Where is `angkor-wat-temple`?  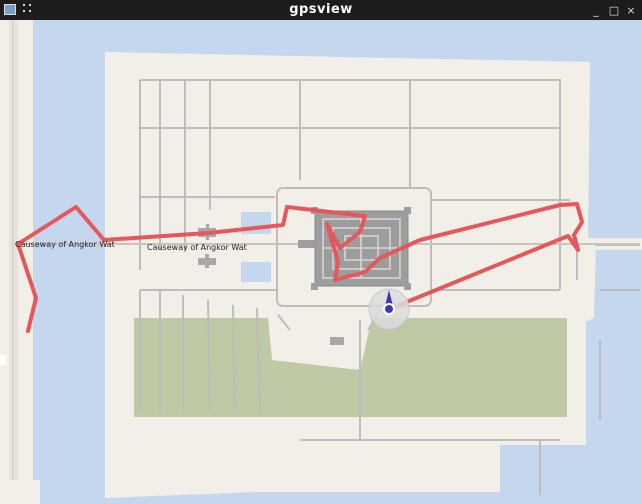 angkor-wat-temple is located at coordinates (354, 248).